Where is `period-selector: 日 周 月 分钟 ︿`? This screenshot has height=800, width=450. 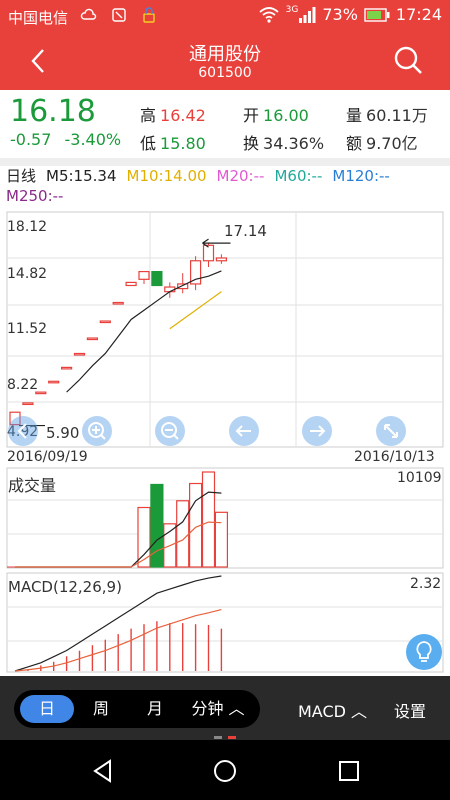
period-selector: 日 周 月 分钟 ︿ is located at coordinates (137, 709).